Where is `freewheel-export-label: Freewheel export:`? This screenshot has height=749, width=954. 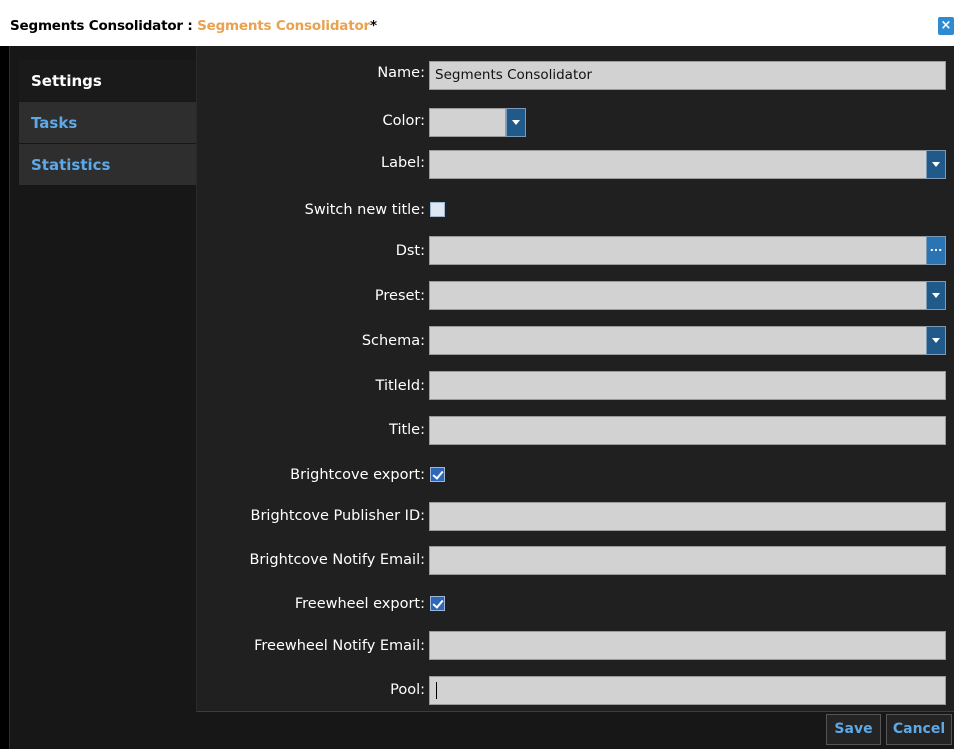 freewheel-export-label: Freewheel export: is located at coordinates (359, 604).